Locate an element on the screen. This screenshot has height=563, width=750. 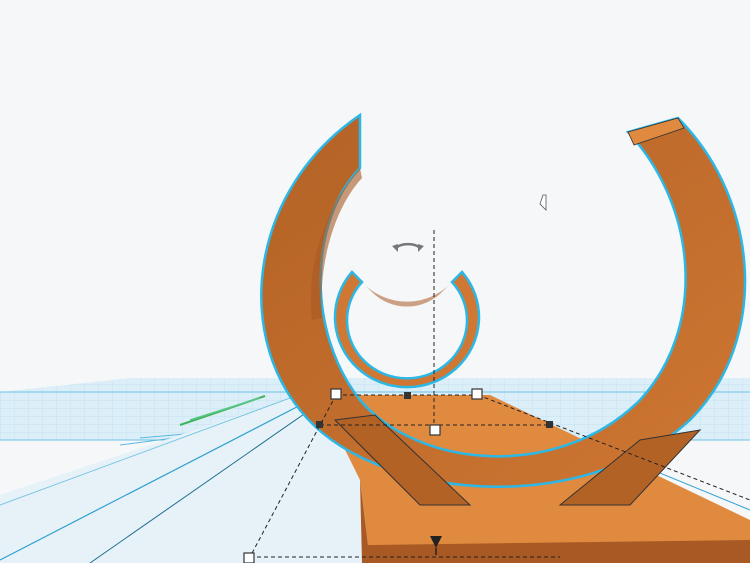
center-handle is located at coordinates (435, 430).